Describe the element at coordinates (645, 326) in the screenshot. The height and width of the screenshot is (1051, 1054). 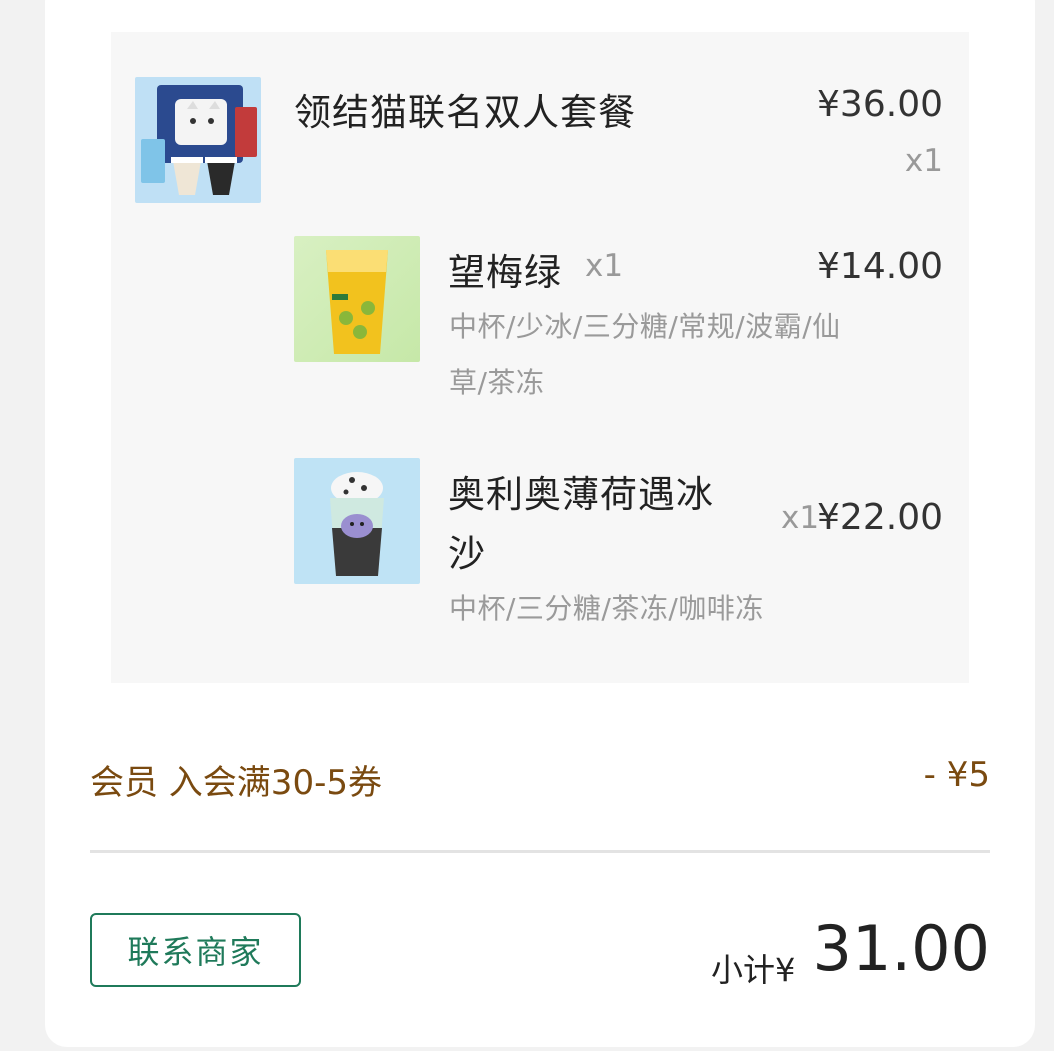
I see `item-1-spec-line1: 中杯/少冰/三分糖/常规/波霸/仙` at that location.